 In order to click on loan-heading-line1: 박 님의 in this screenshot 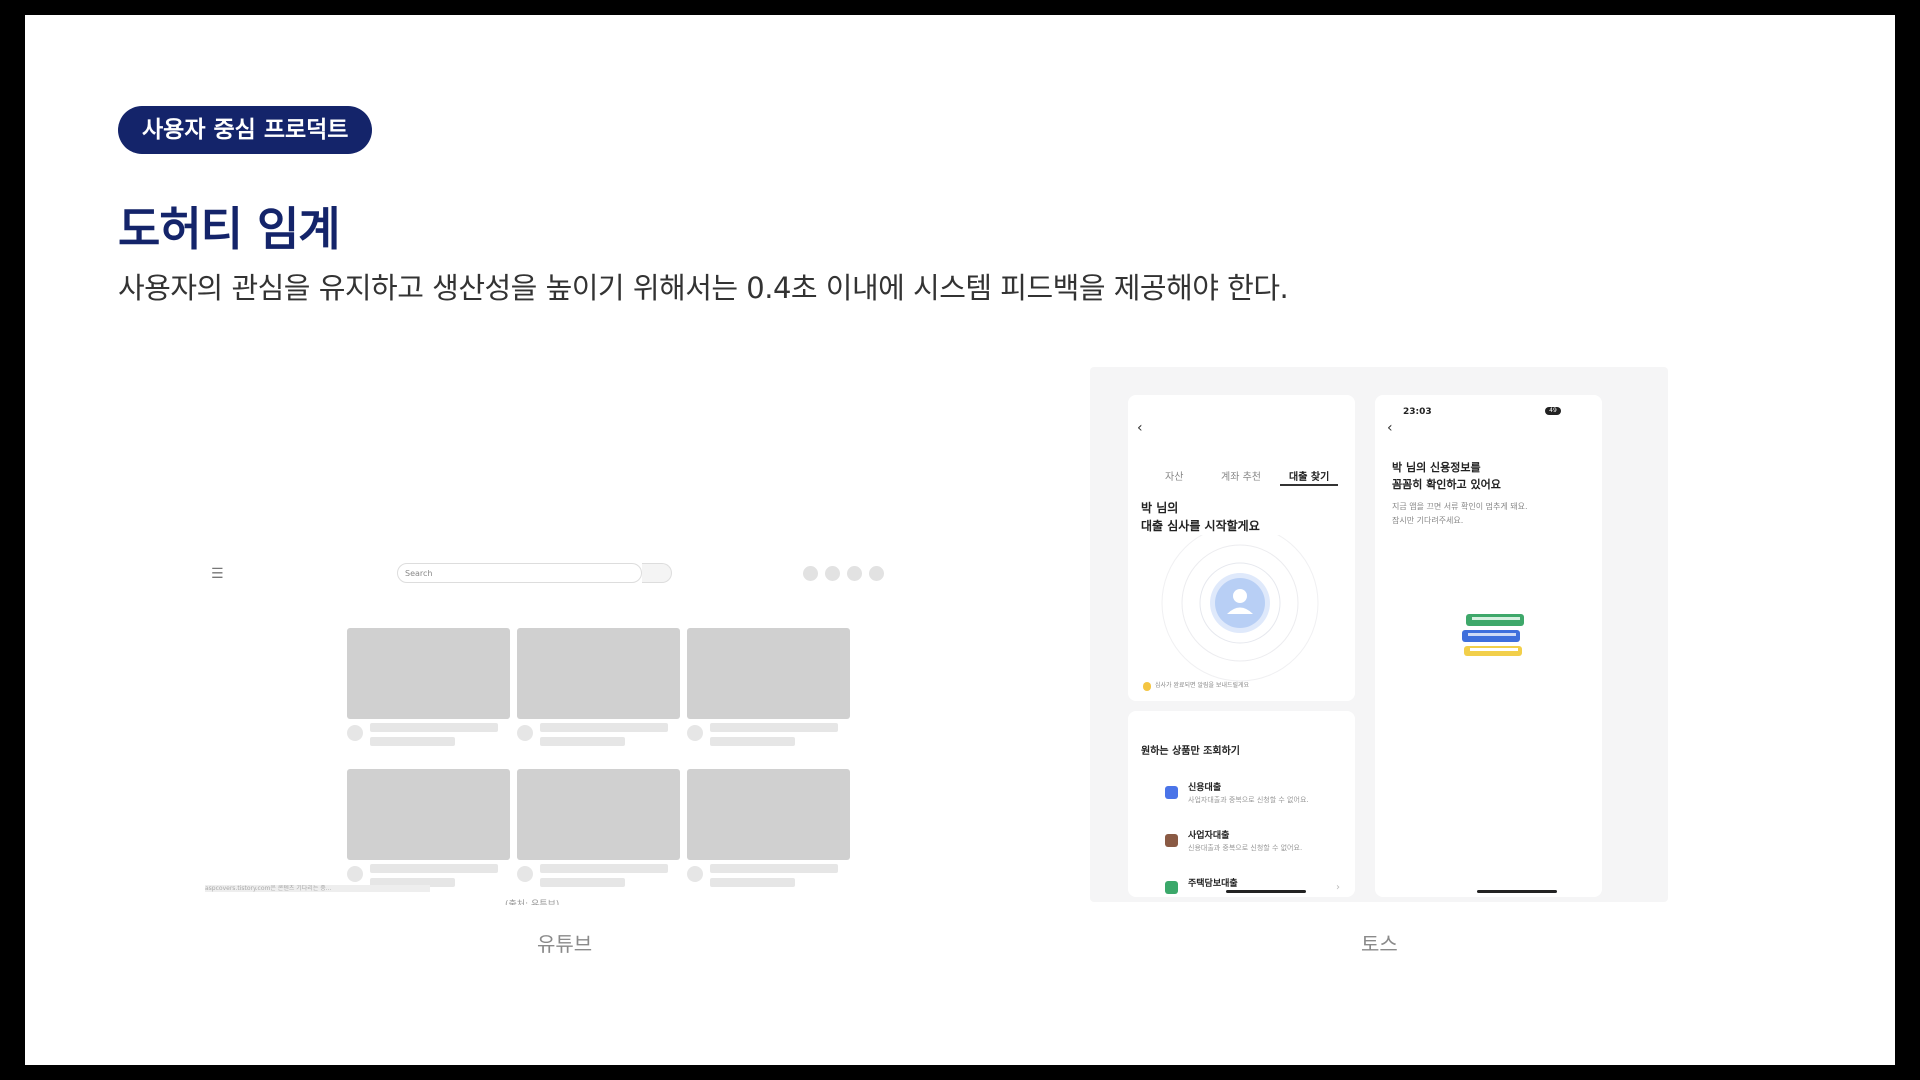, I will do `click(1160, 508)`.